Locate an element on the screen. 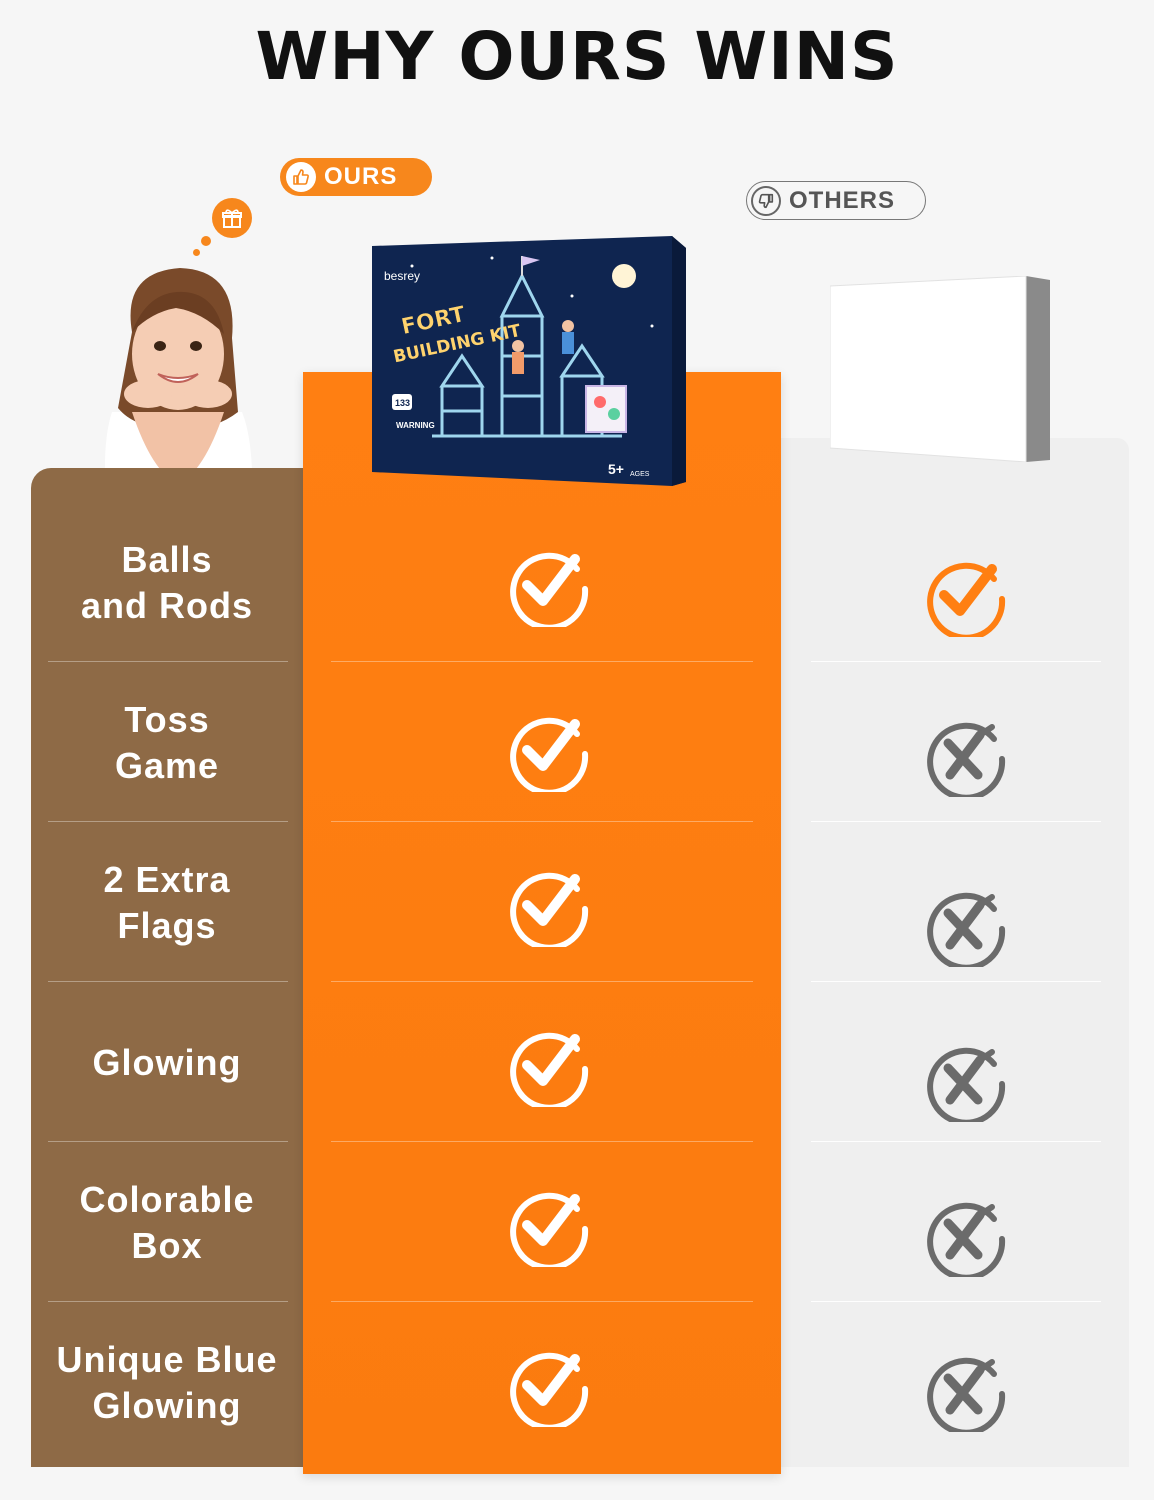 Image resolution: width=1154 pixels, height=1500 pixels. feature-label-text: Glowing is located at coordinates (167, 1062).